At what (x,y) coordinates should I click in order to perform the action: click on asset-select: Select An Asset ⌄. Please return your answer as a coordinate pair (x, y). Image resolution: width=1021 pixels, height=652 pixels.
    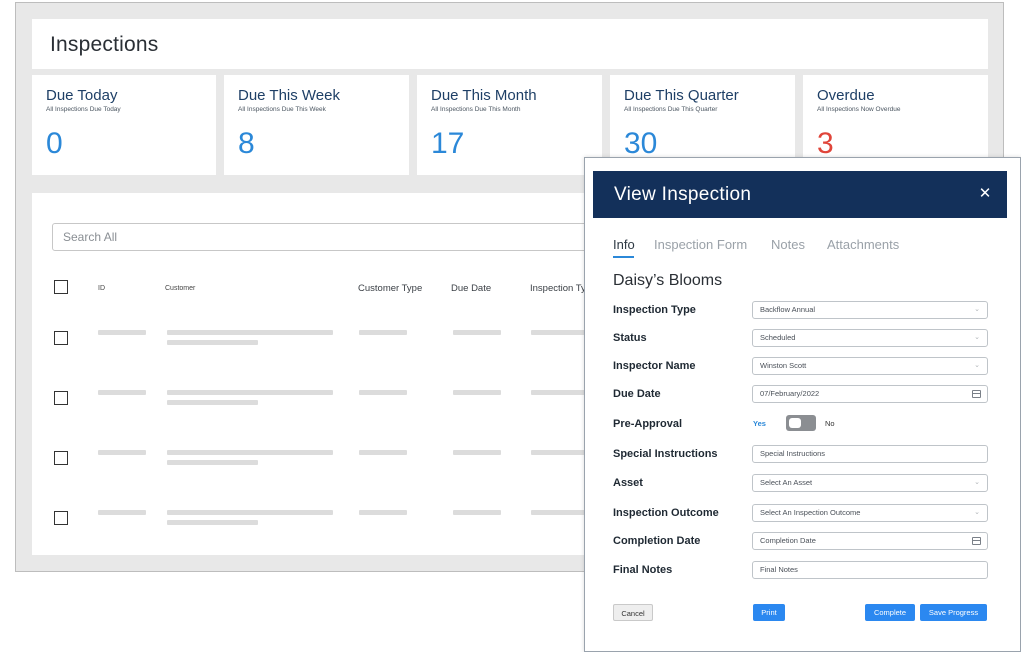
    Looking at the image, I should click on (870, 483).